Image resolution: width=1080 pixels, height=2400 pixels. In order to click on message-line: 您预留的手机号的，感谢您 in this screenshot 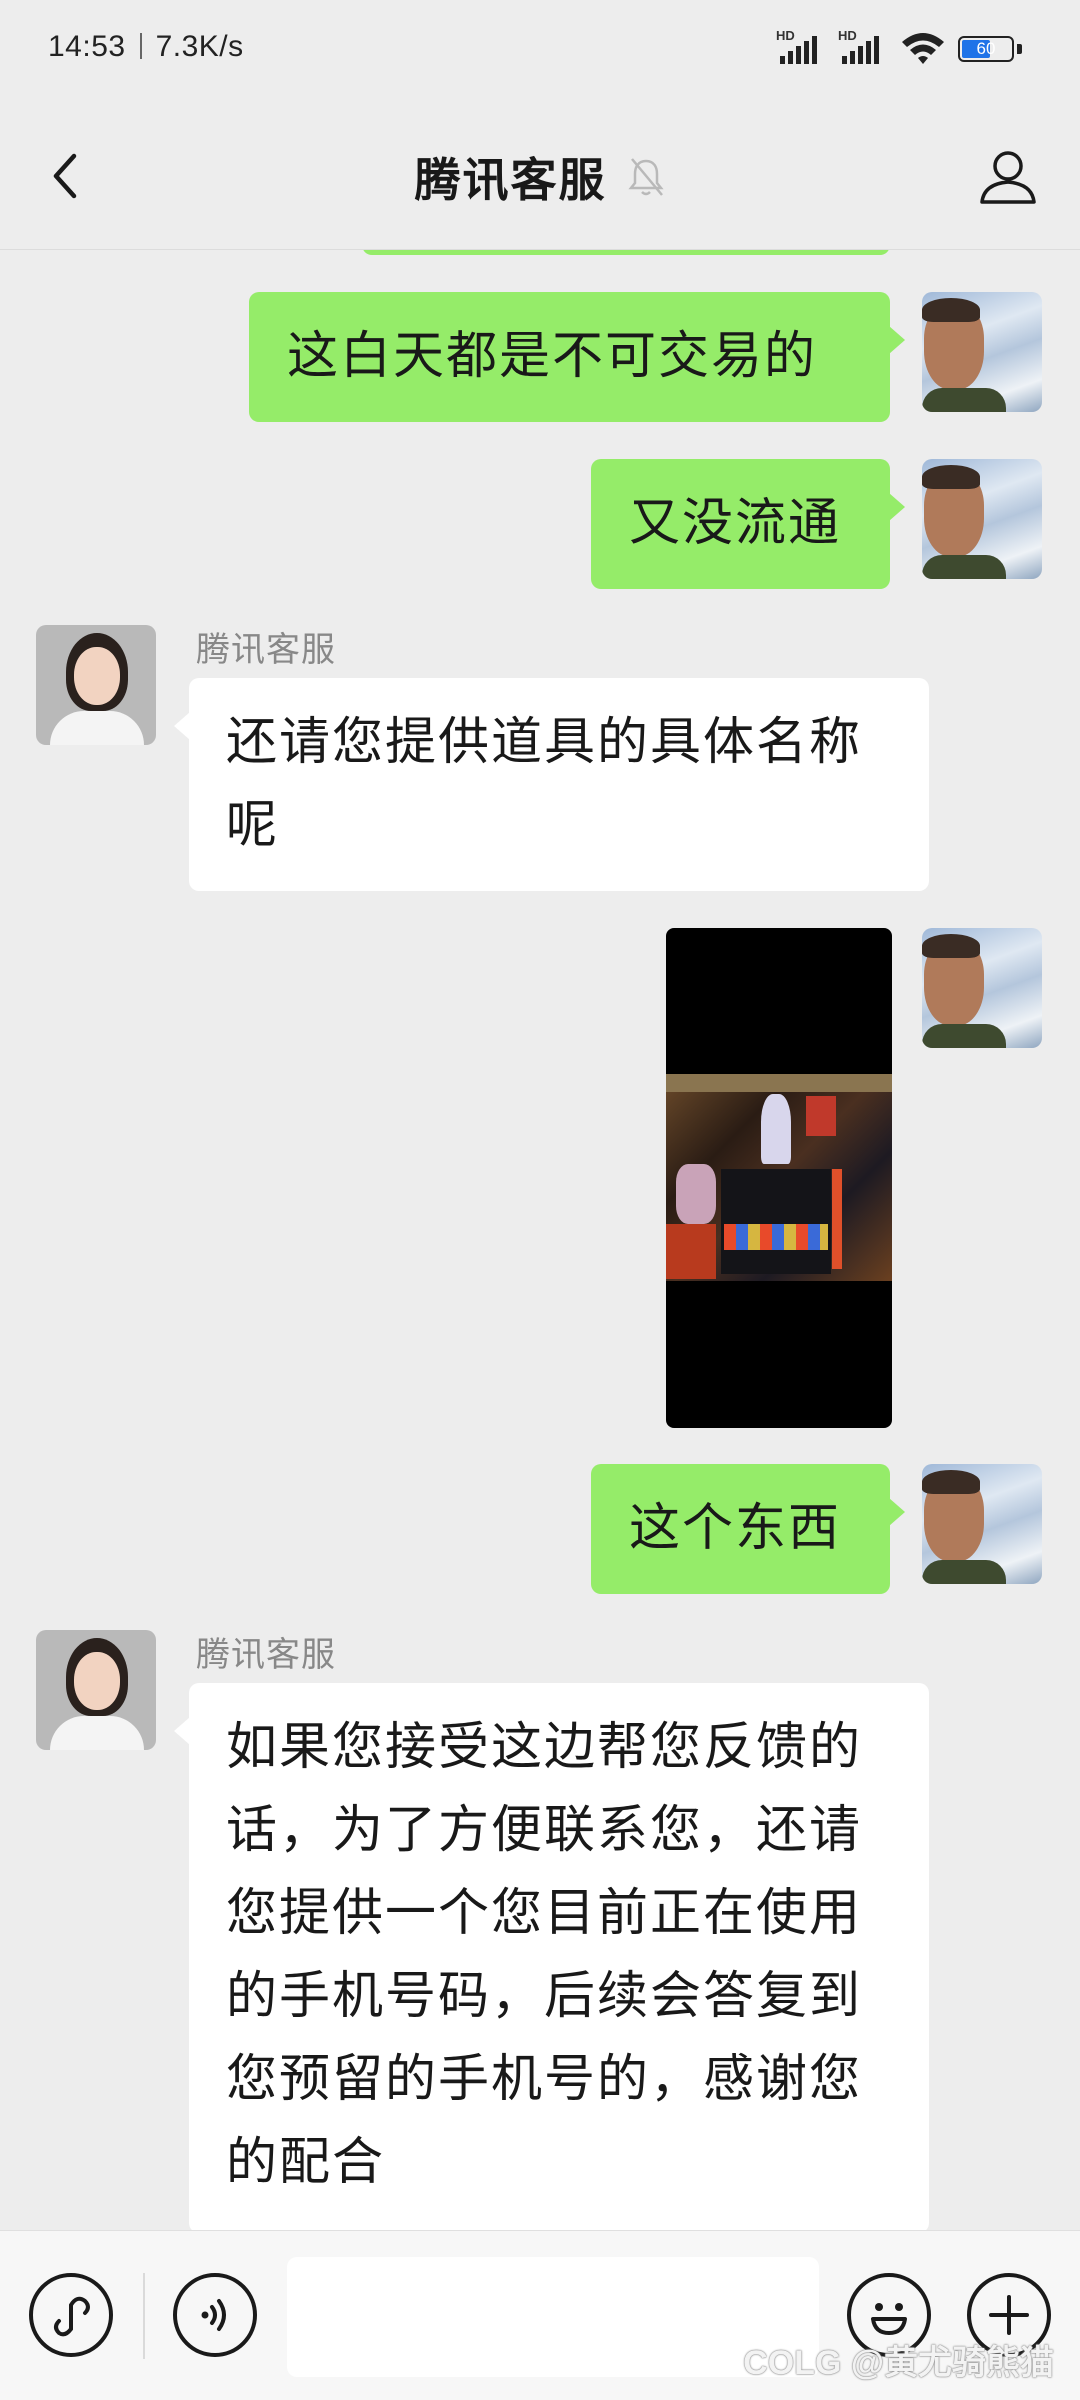, I will do `click(544, 2079)`.